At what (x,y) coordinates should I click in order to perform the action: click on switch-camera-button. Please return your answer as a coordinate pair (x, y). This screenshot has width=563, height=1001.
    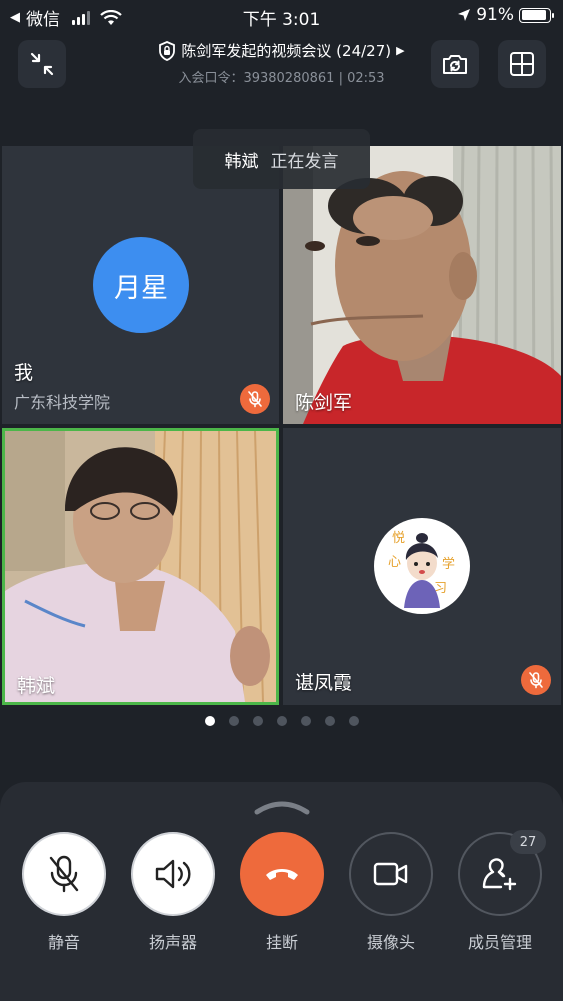
    Looking at the image, I should click on (455, 64).